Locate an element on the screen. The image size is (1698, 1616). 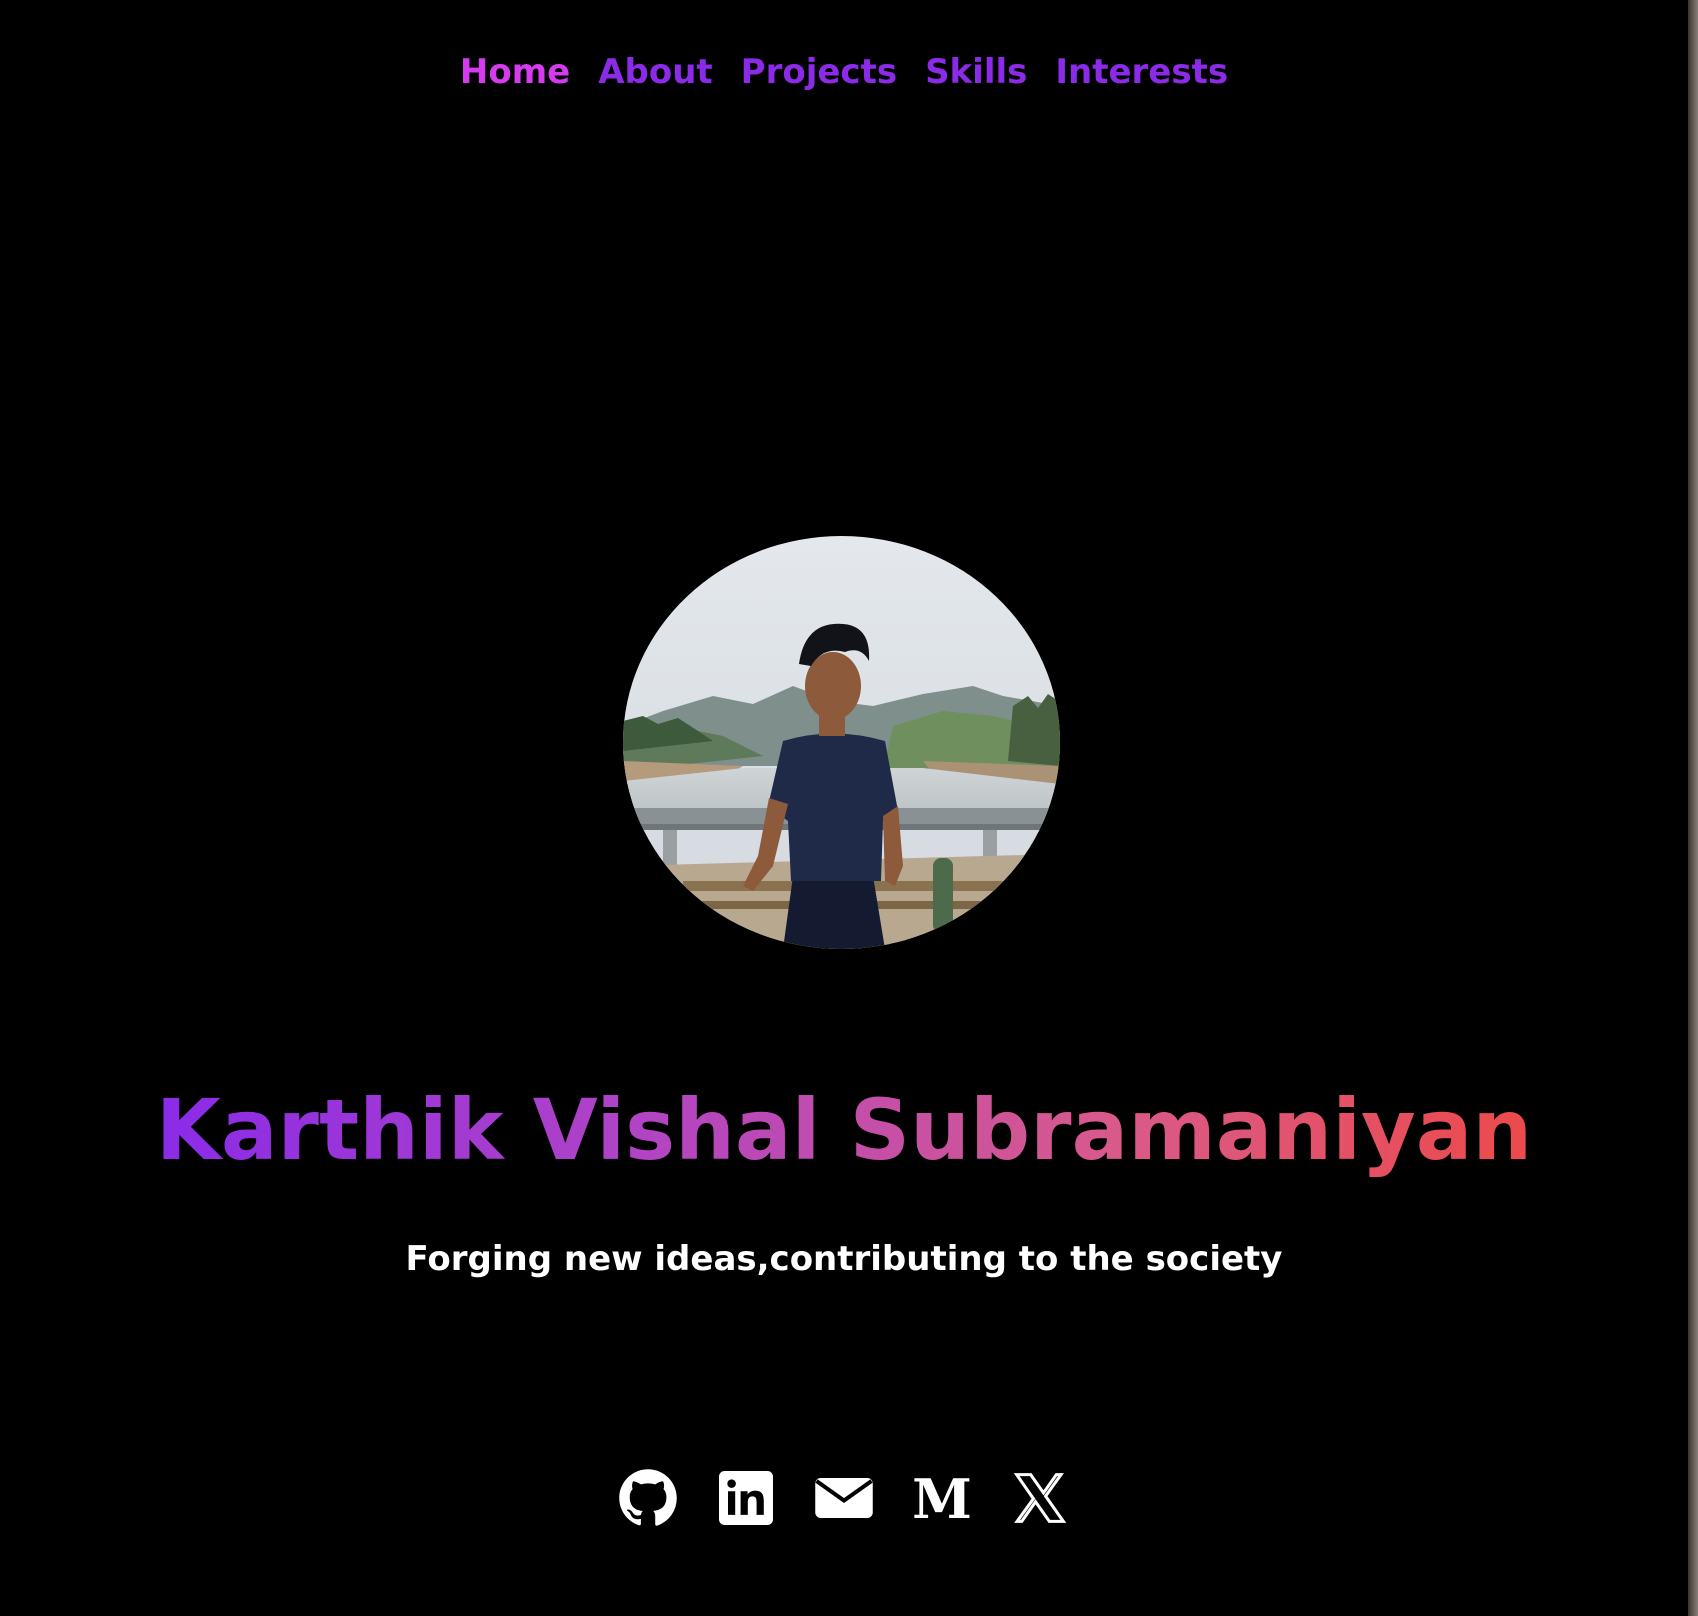
github-link is located at coordinates (648, 1498).